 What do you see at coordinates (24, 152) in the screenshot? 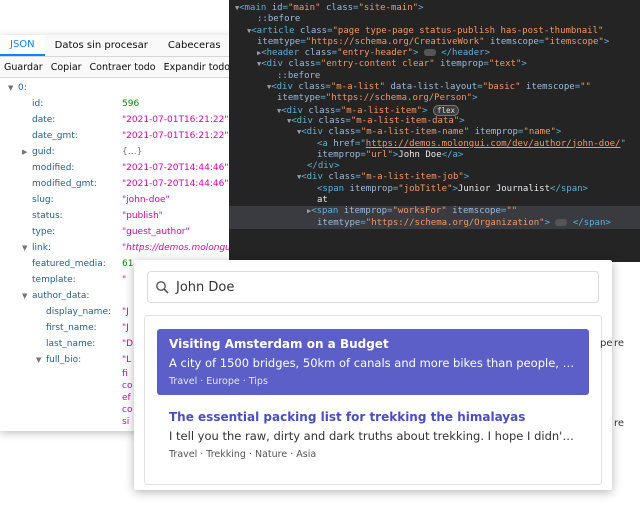
I see `collapsed-triangle-icon: ▶` at bounding box center [24, 152].